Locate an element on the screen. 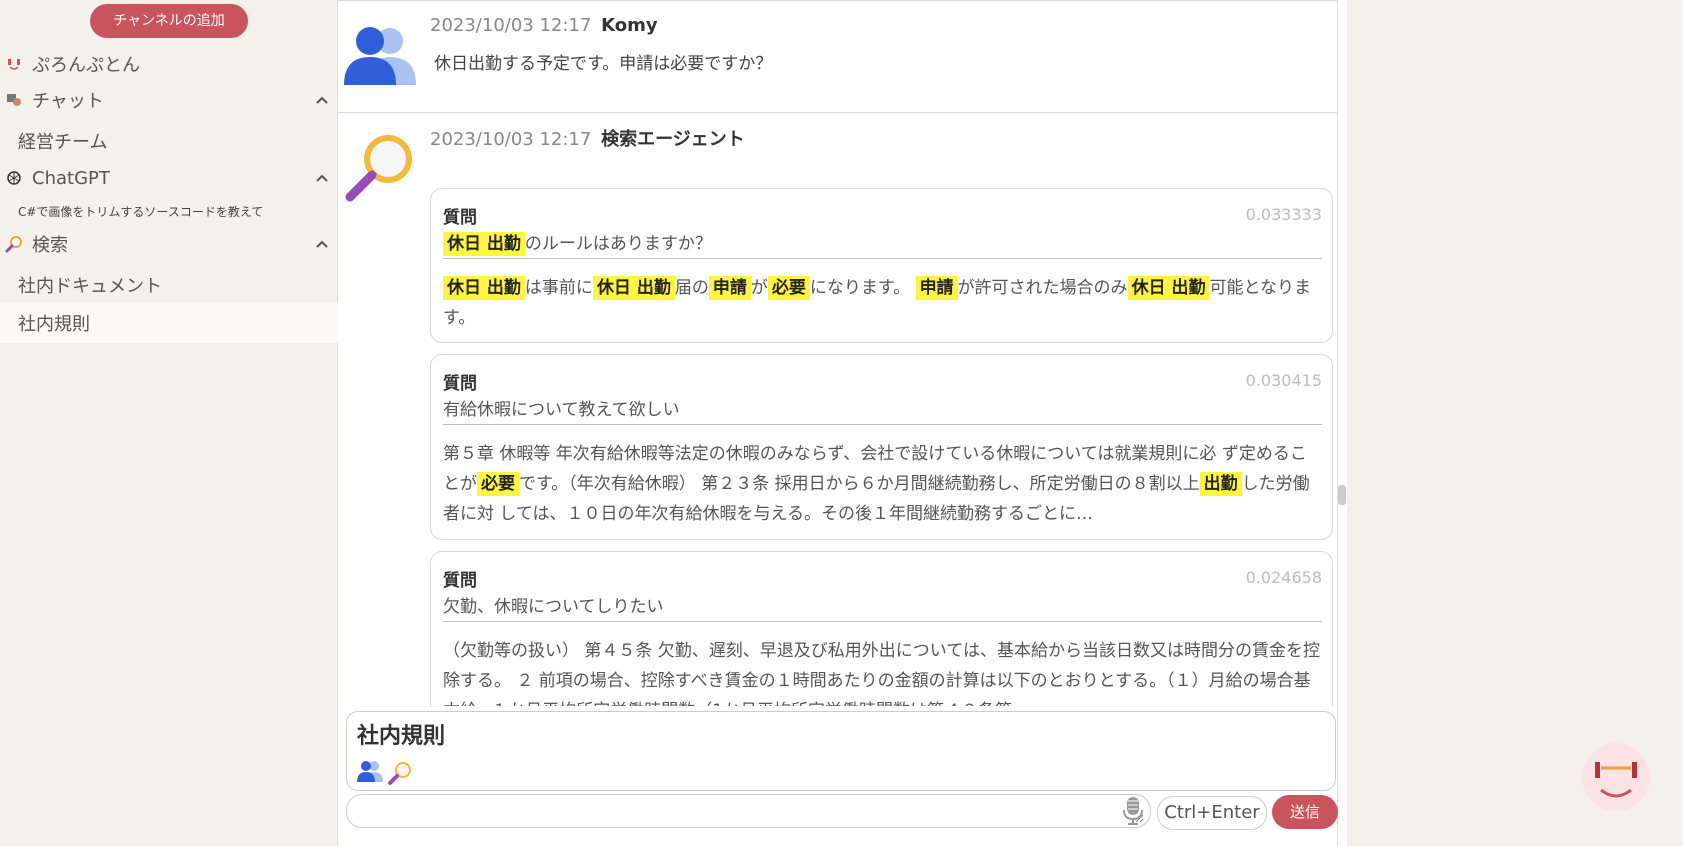  message-divider is located at coordinates (838, 112).